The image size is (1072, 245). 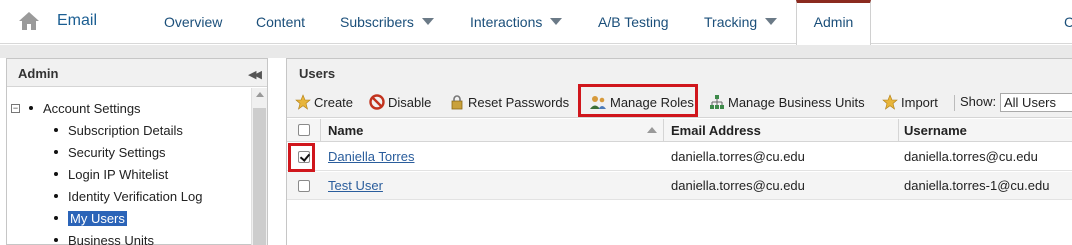 I want to click on column-header-email: Email Address, so click(x=716, y=130).